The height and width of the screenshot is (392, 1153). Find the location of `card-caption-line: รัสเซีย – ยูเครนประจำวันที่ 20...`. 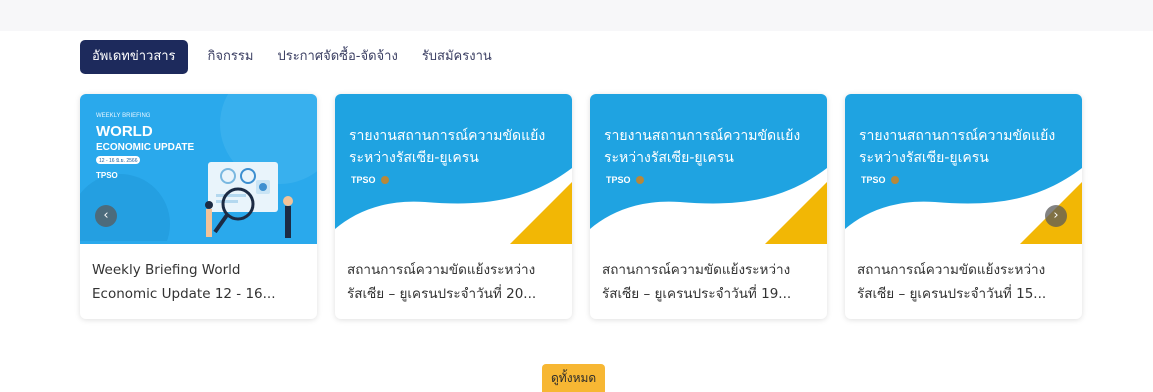

card-caption-line: รัสเซีย – ยูเครนประจำวันที่ 20... is located at coordinates (442, 294).